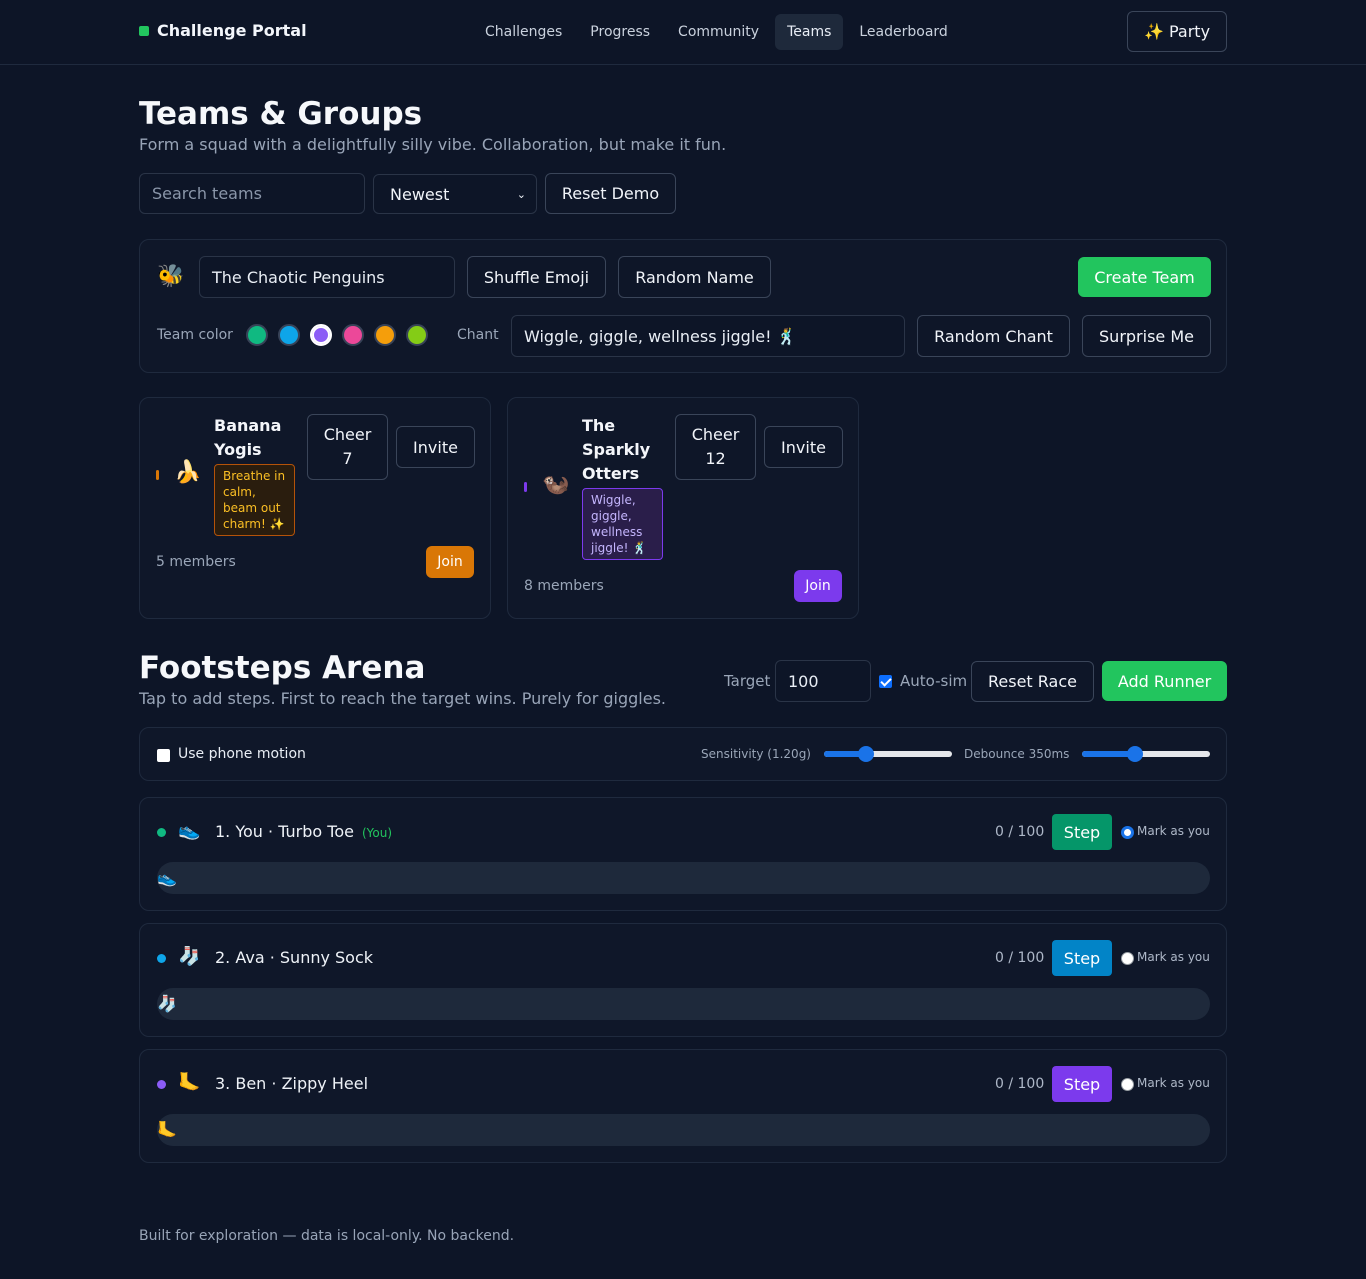  I want to click on cheer-button: Cheer 7, so click(347, 447).